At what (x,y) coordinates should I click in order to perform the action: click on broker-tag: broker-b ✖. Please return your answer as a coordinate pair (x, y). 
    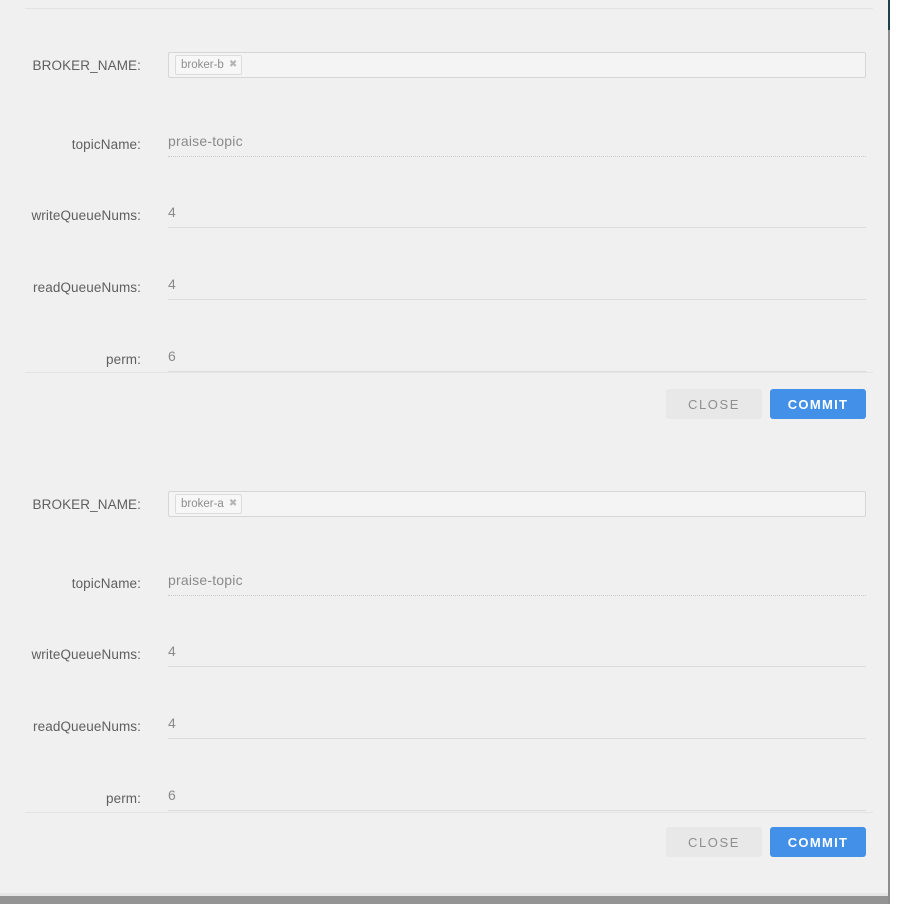
    Looking at the image, I should click on (209, 65).